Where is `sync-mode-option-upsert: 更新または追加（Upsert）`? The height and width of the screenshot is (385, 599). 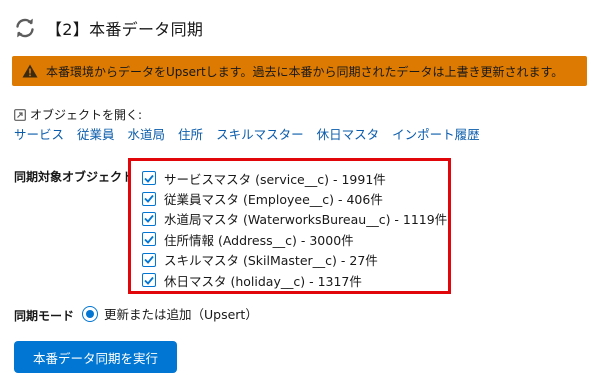 sync-mode-option-upsert: 更新または追加（Upsert） is located at coordinates (170, 313).